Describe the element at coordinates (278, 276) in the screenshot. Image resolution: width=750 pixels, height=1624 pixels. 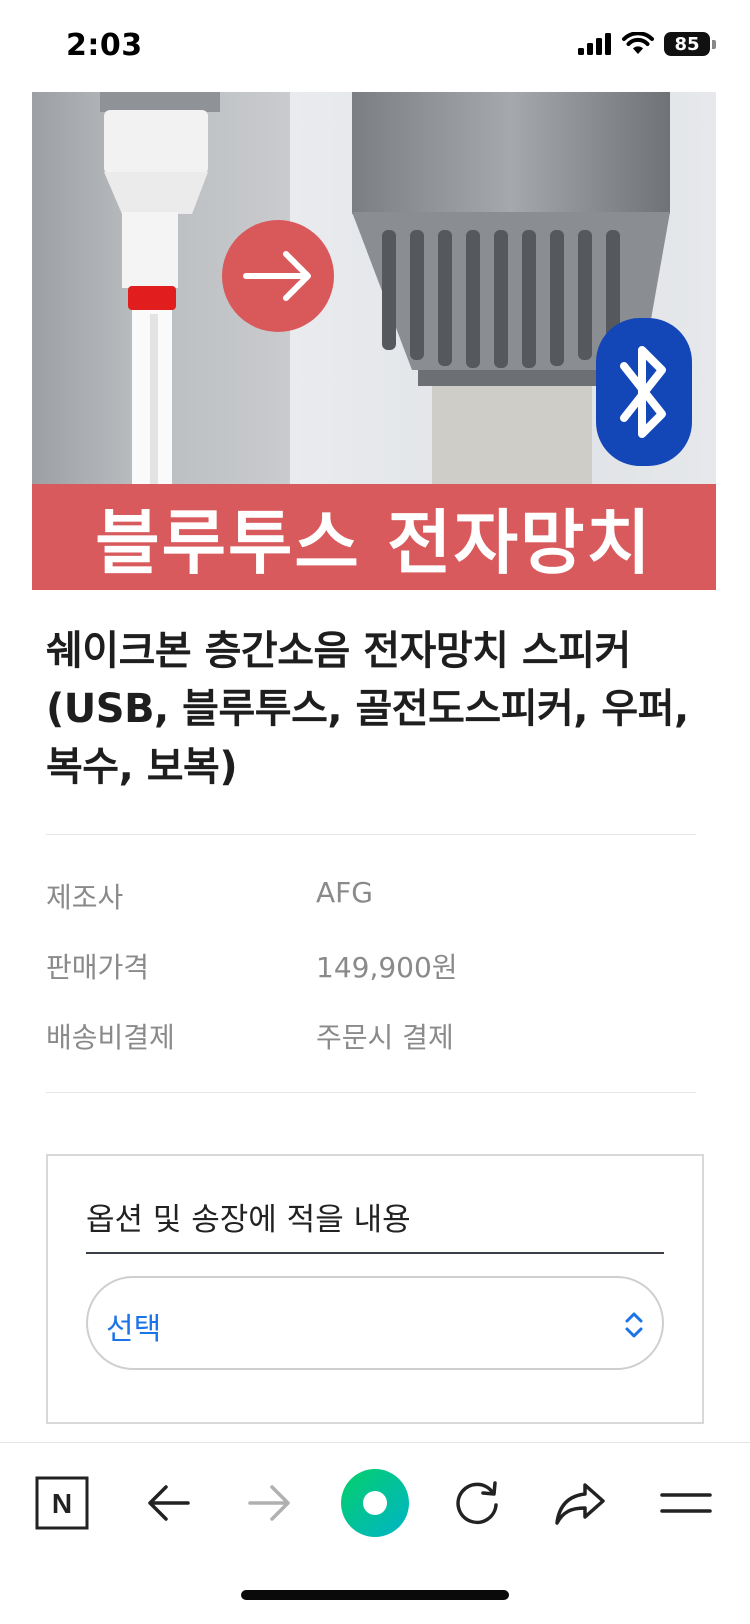
I see `right-arrow-circle-icon` at that location.